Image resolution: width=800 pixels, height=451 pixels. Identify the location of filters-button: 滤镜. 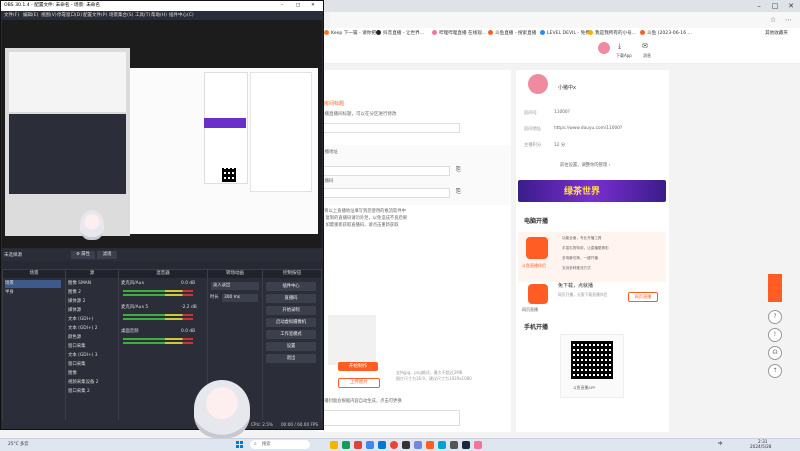
(107, 255).